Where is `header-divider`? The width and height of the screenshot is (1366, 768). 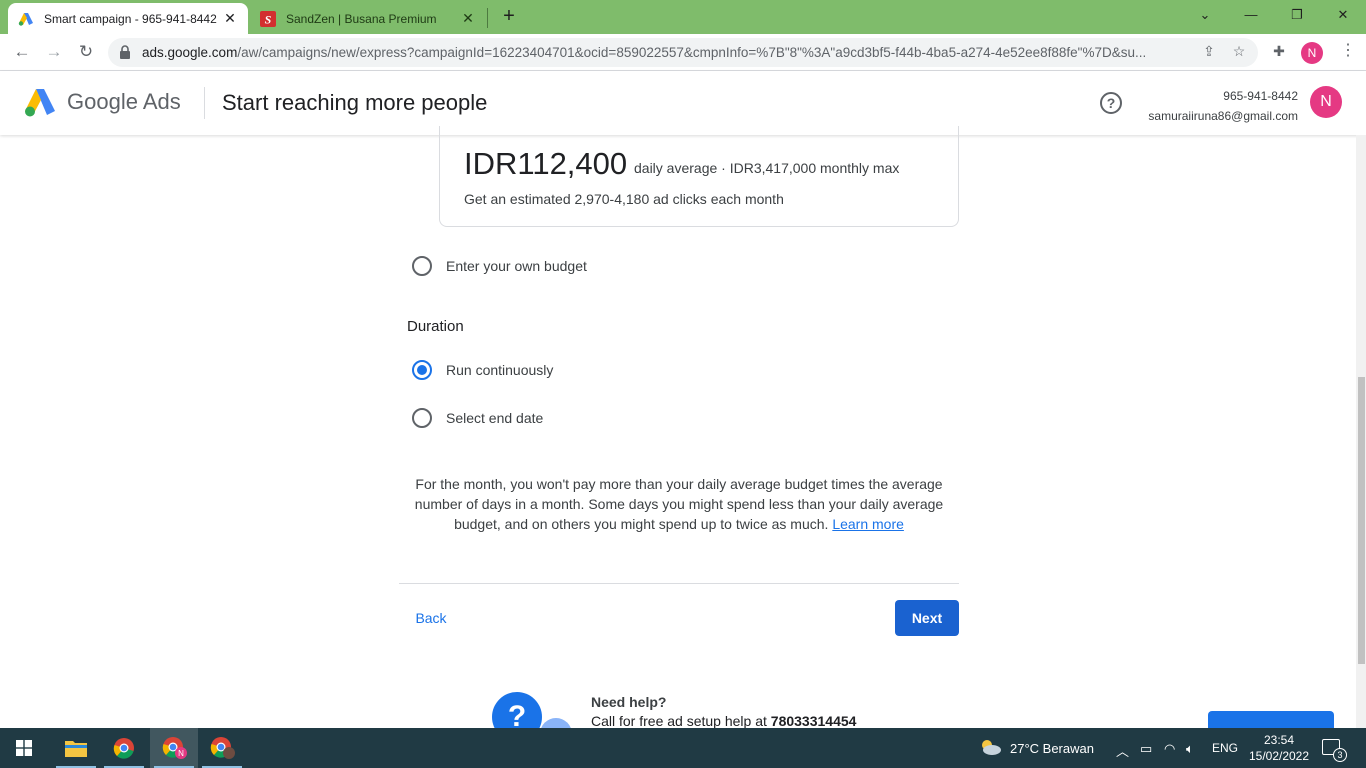 header-divider is located at coordinates (204, 103).